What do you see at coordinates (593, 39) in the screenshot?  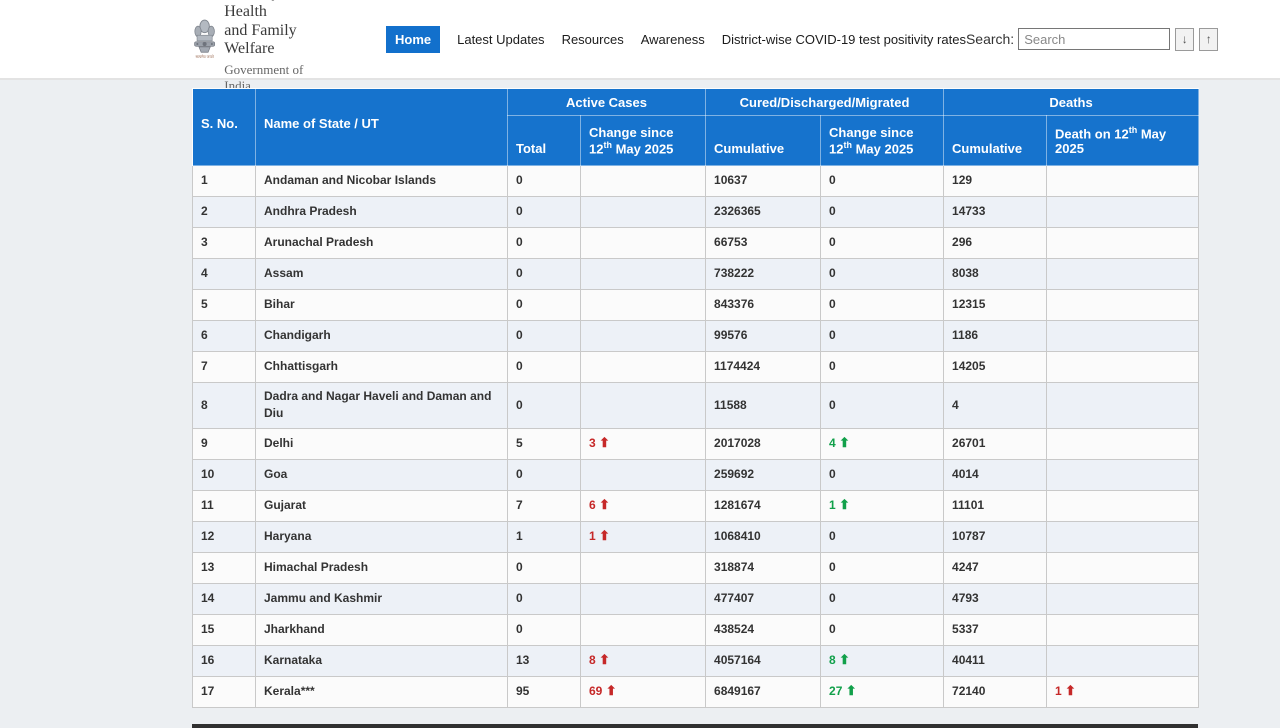 I see `nav-resources: Resources` at bounding box center [593, 39].